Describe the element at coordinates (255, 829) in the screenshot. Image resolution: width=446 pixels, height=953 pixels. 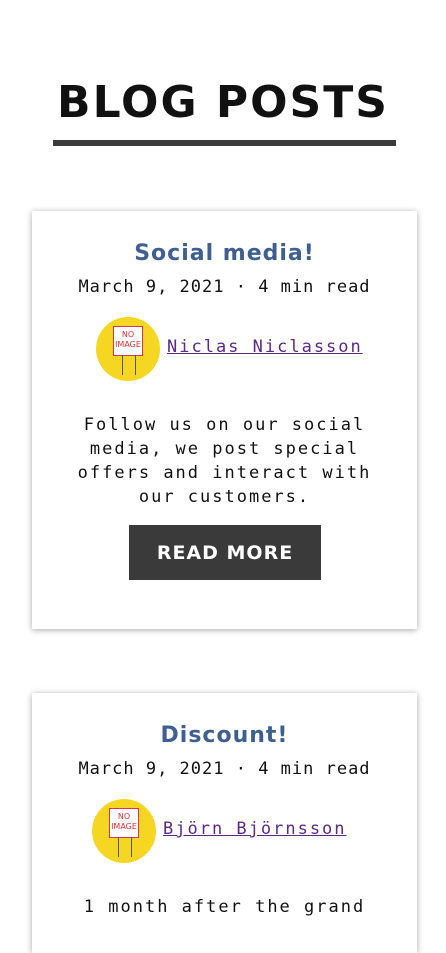
I see `author-link: Björn Björnsson` at that location.